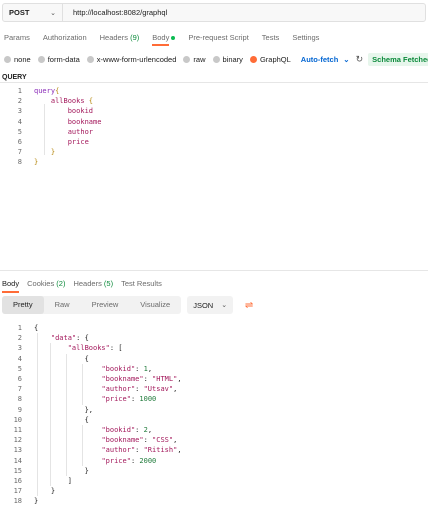  I want to click on code-line: "bookname": "CSS",, so click(139, 440).